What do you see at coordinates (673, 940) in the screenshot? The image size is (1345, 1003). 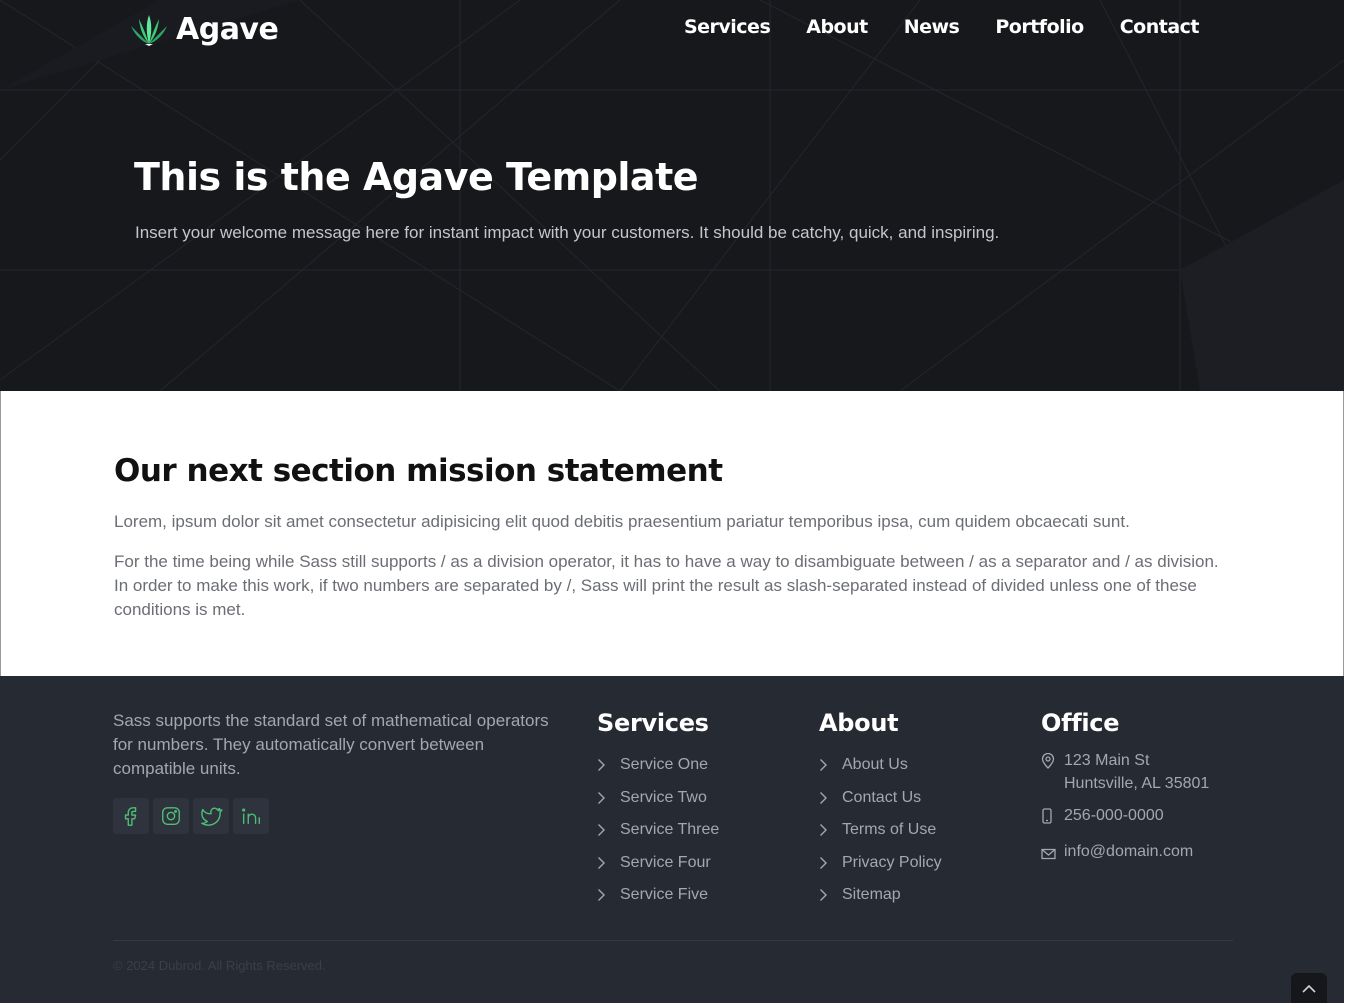 I see `footer-divider` at bounding box center [673, 940].